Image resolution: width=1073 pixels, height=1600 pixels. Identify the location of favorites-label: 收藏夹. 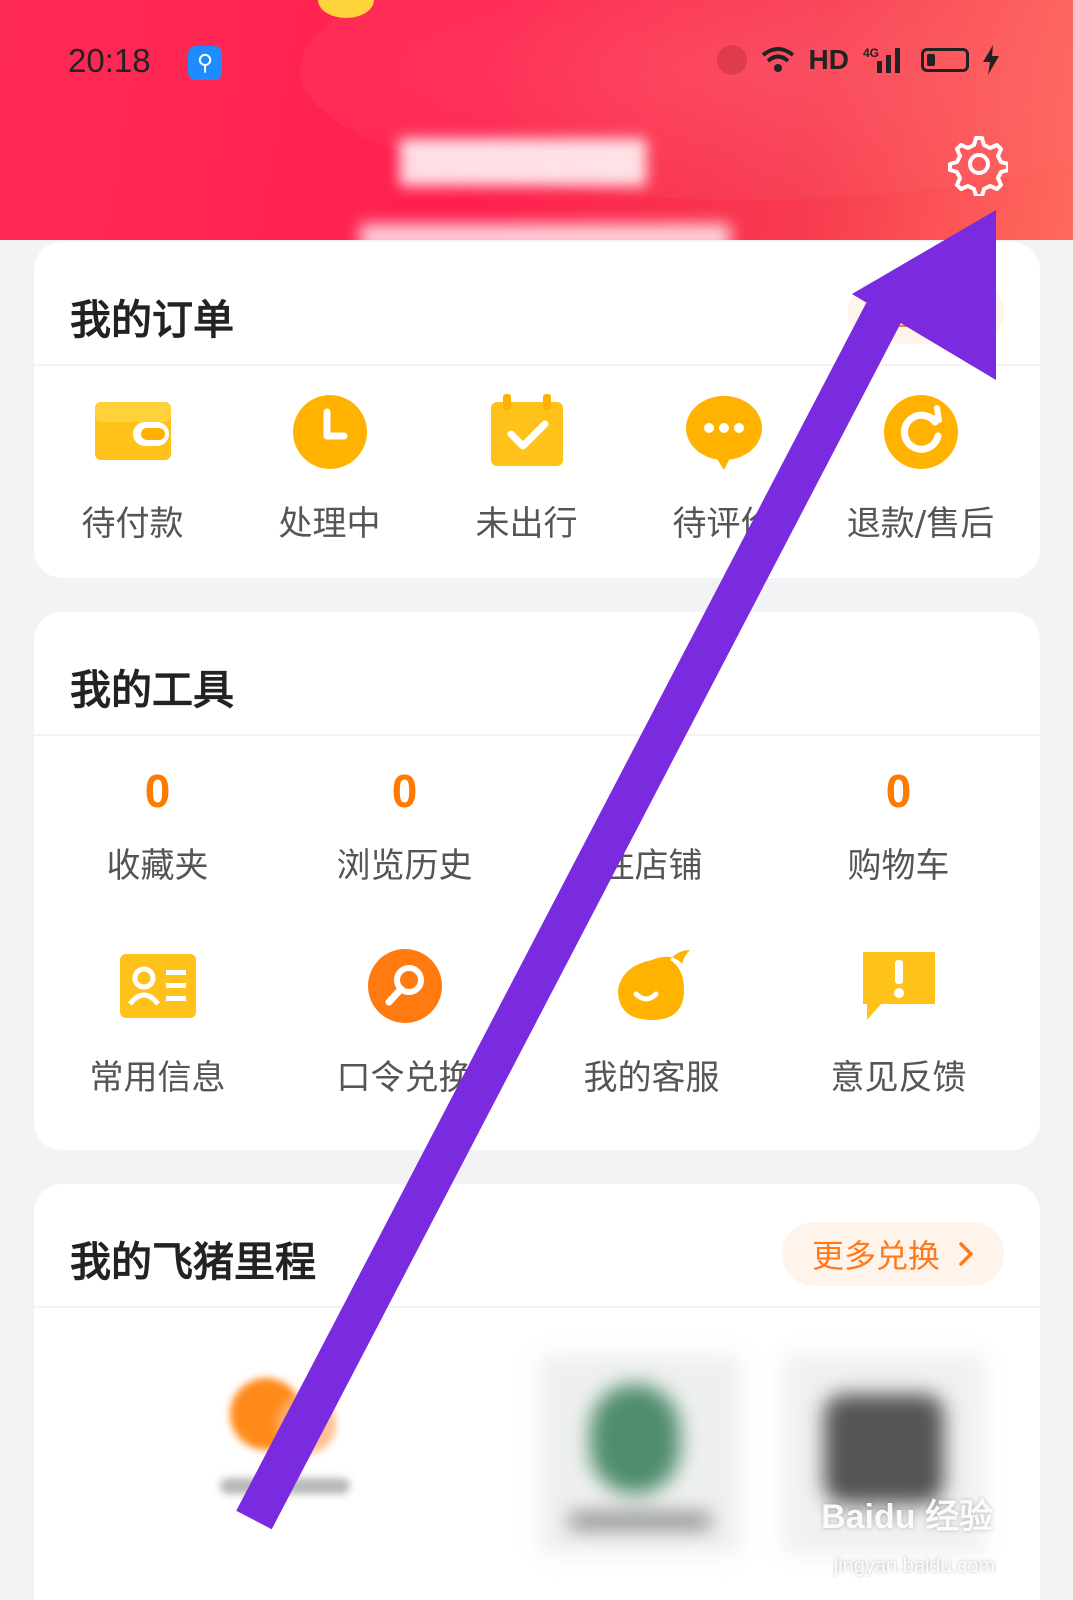
(157, 866).